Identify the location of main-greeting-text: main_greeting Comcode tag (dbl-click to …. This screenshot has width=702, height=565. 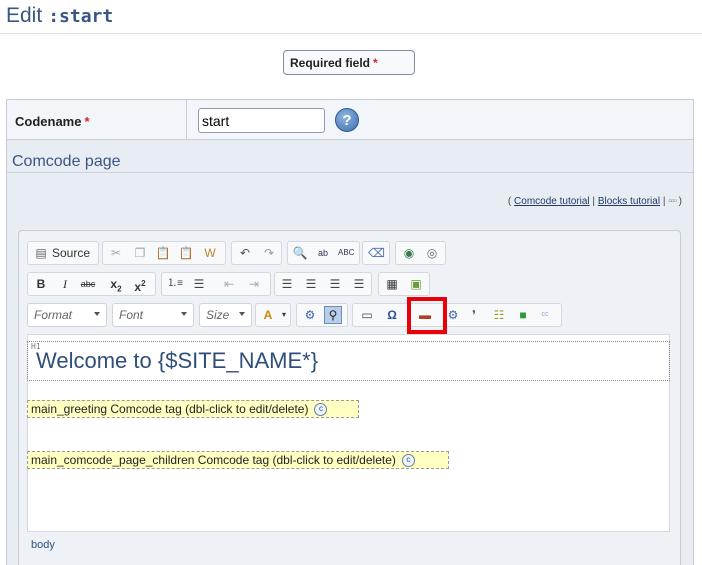
(170, 409).